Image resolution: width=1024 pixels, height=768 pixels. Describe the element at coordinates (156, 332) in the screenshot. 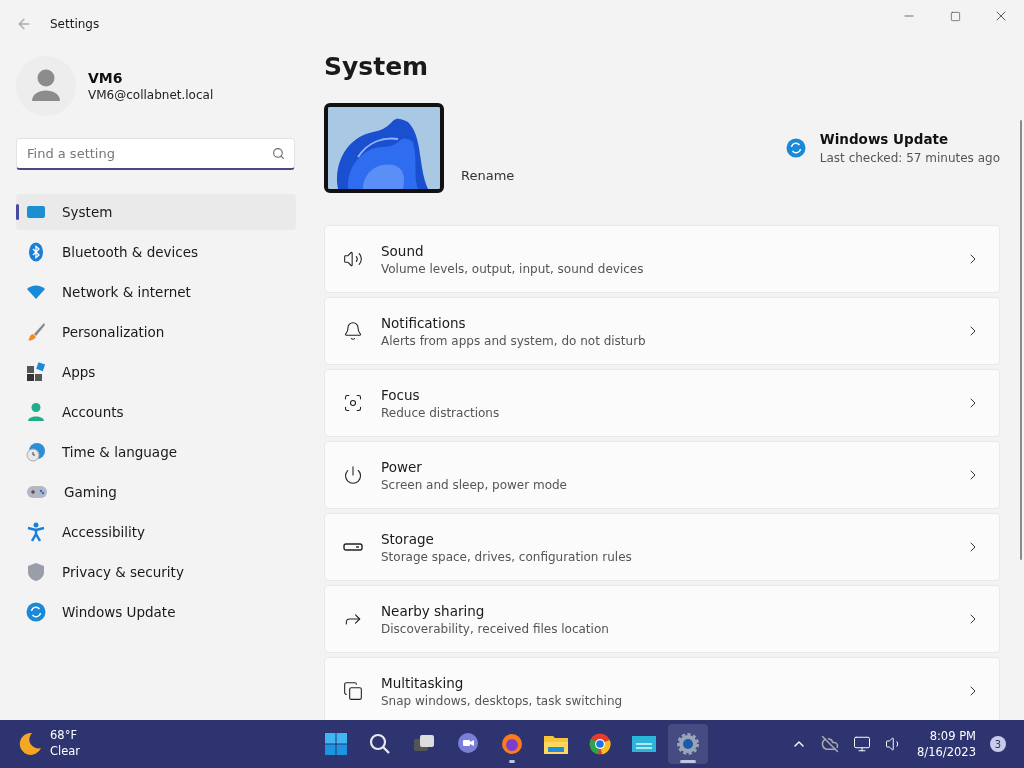

I see `sidebar-item: Personalization` at that location.